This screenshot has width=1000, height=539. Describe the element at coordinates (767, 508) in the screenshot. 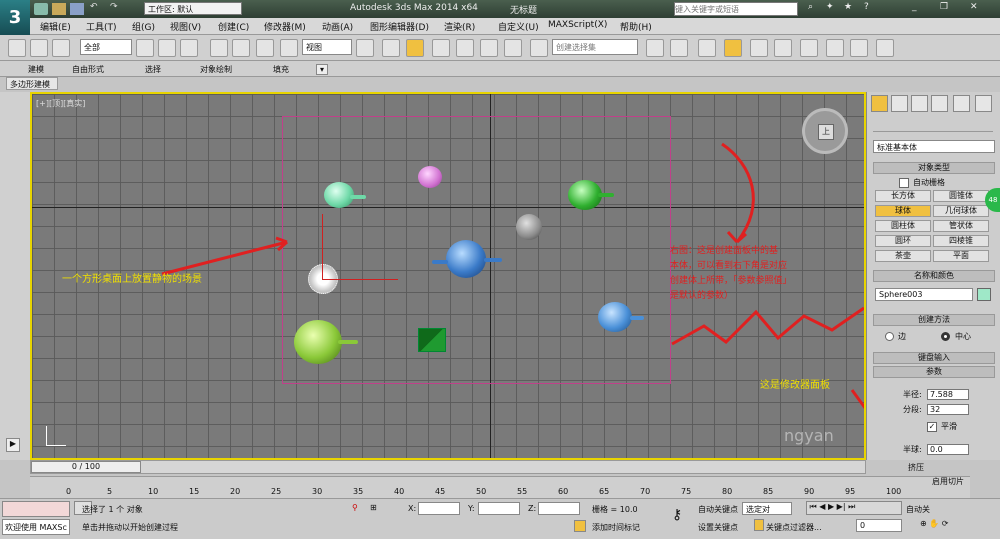

I see `selected-dropdown: 选定对` at that location.